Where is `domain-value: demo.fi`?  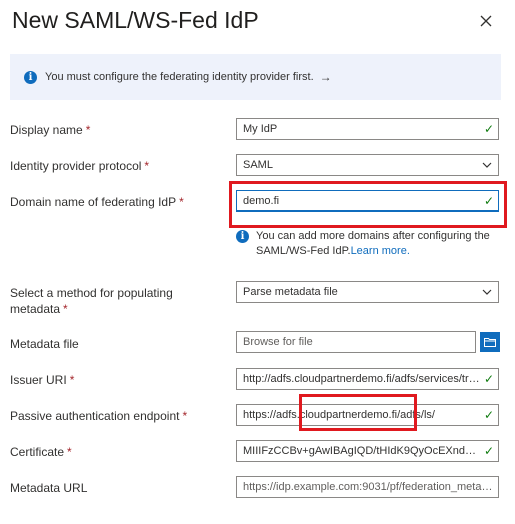
domain-value: demo.fi is located at coordinates (261, 201).